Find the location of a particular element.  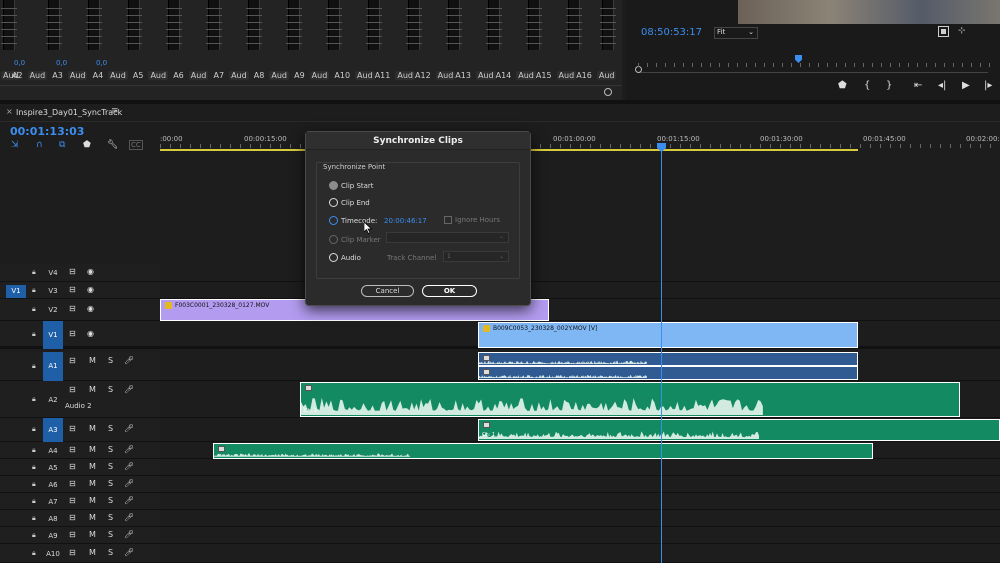

panel-menu-icon: ≡ is located at coordinates (115, 111).